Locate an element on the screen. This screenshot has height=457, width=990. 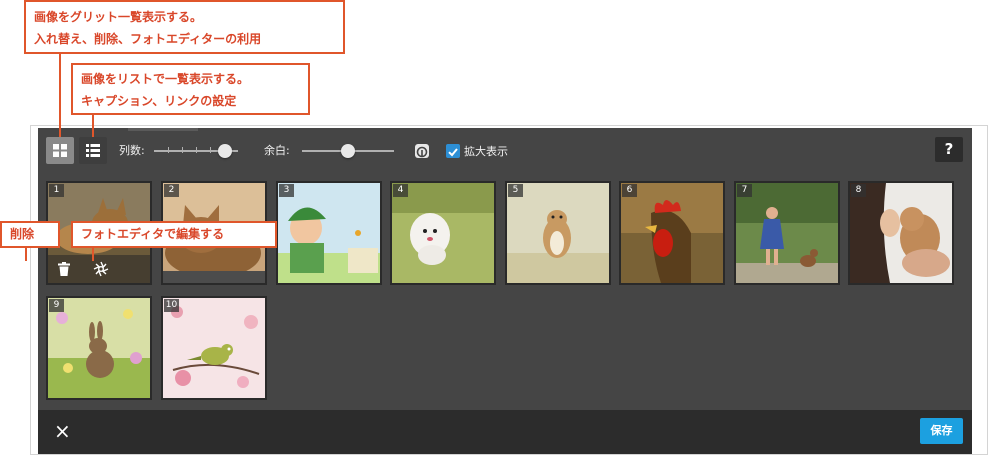
thumbnail-8: 8 is located at coordinates (901, 233).